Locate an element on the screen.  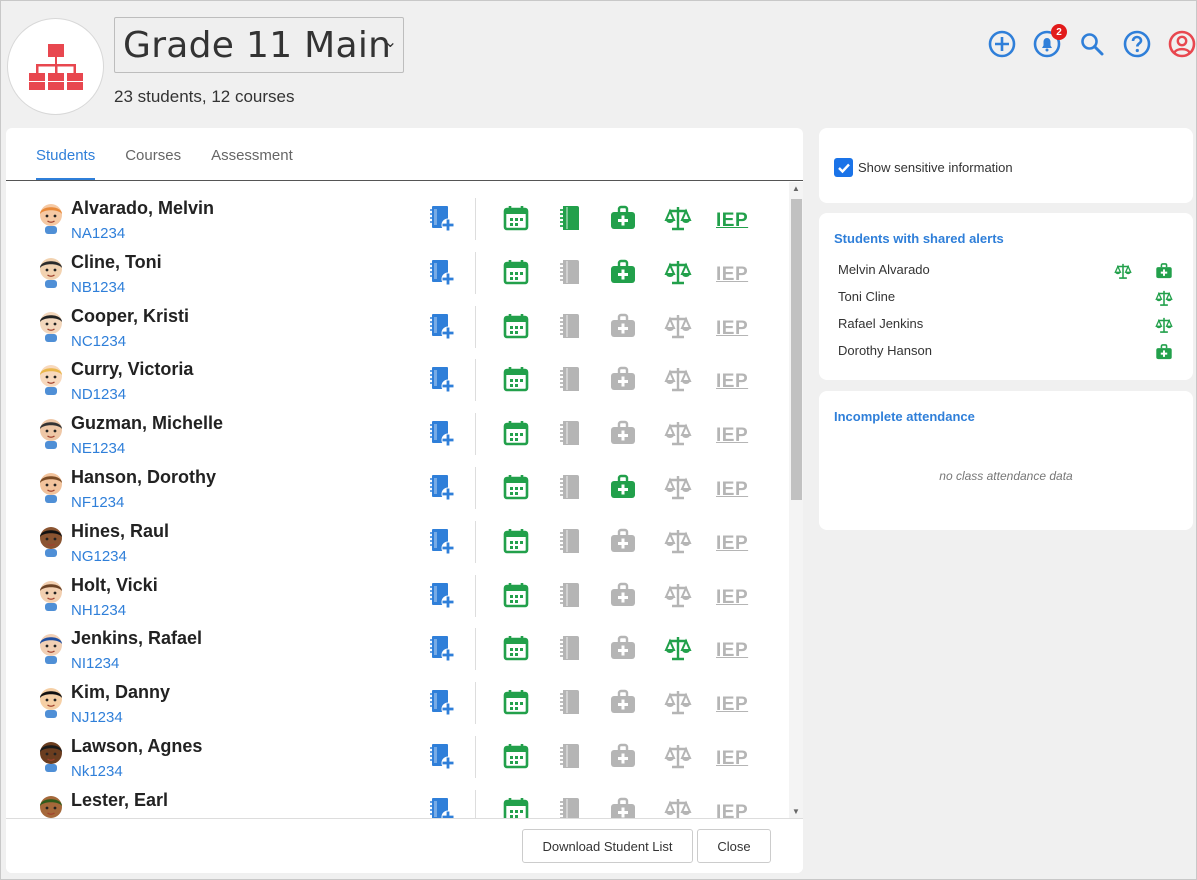
student-id: NJ1234 is located at coordinates (97, 717).